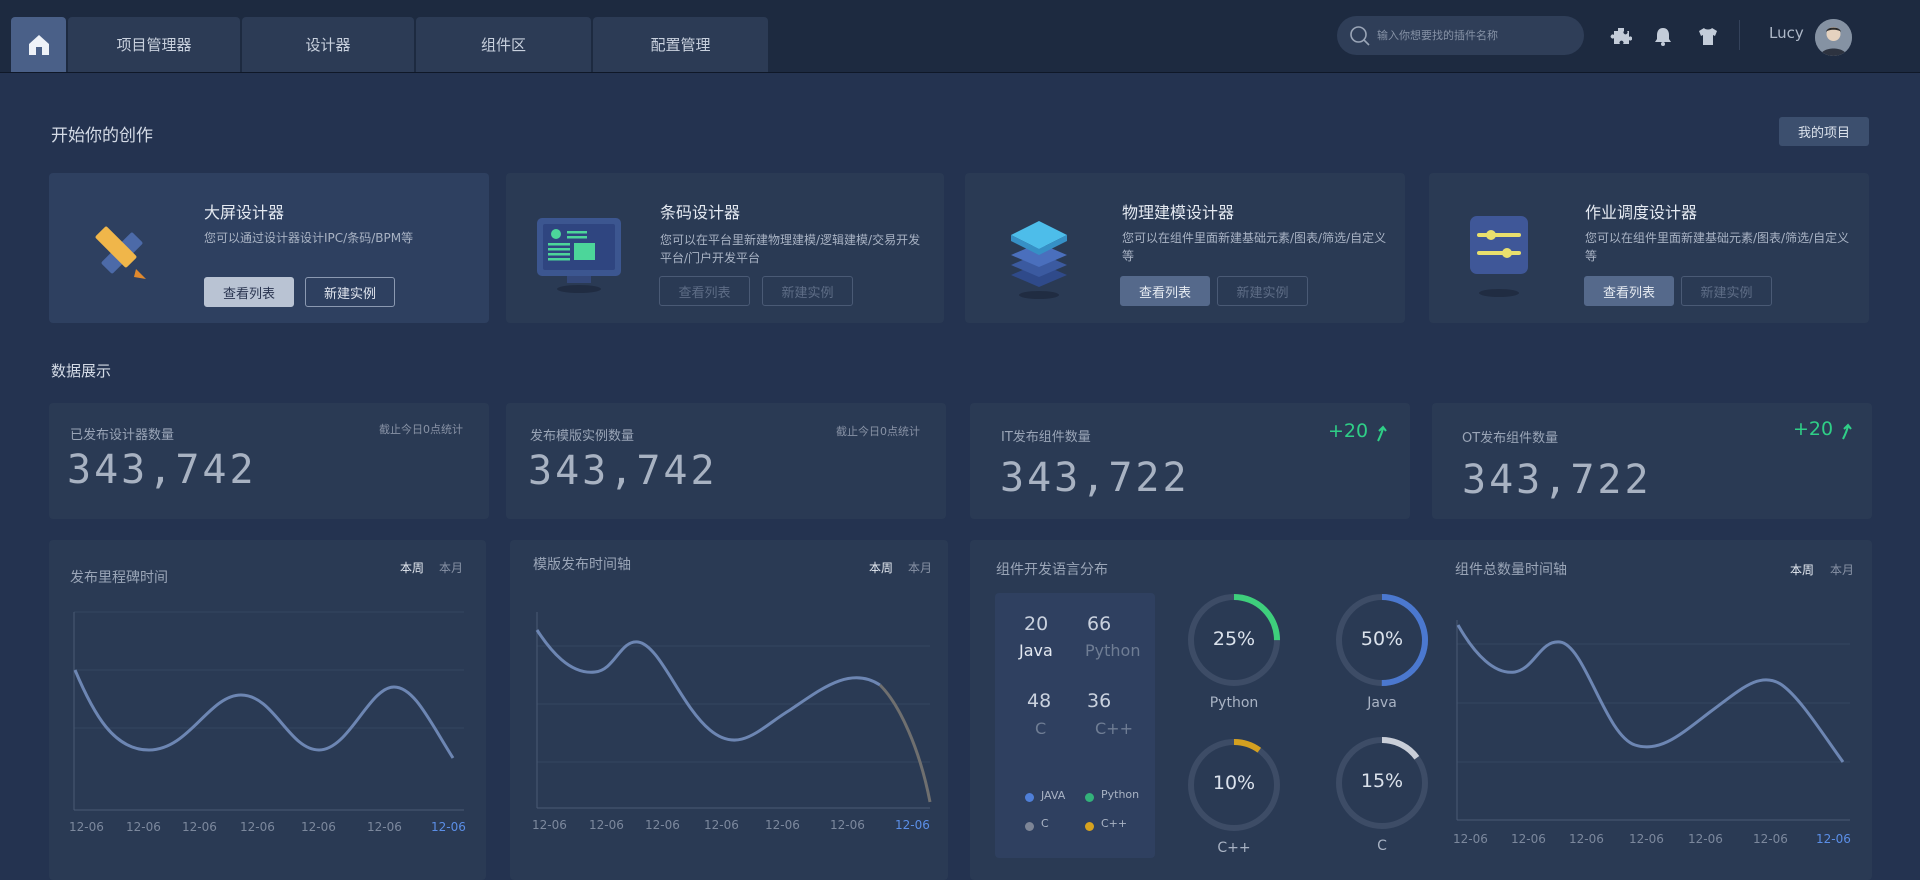 Image resolution: width=1920 pixels, height=880 pixels. Describe the element at coordinates (1813, 429) in the screenshot. I see `stat-delta: +20` at that location.